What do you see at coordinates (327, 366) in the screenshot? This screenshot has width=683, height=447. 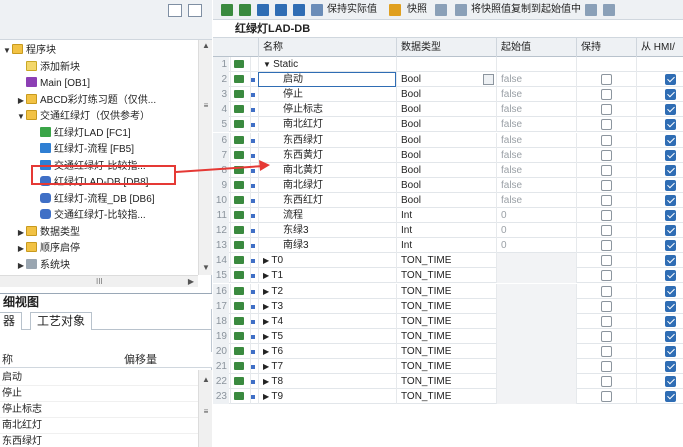 I see `name-cell: ▶ T7` at bounding box center [327, 366].